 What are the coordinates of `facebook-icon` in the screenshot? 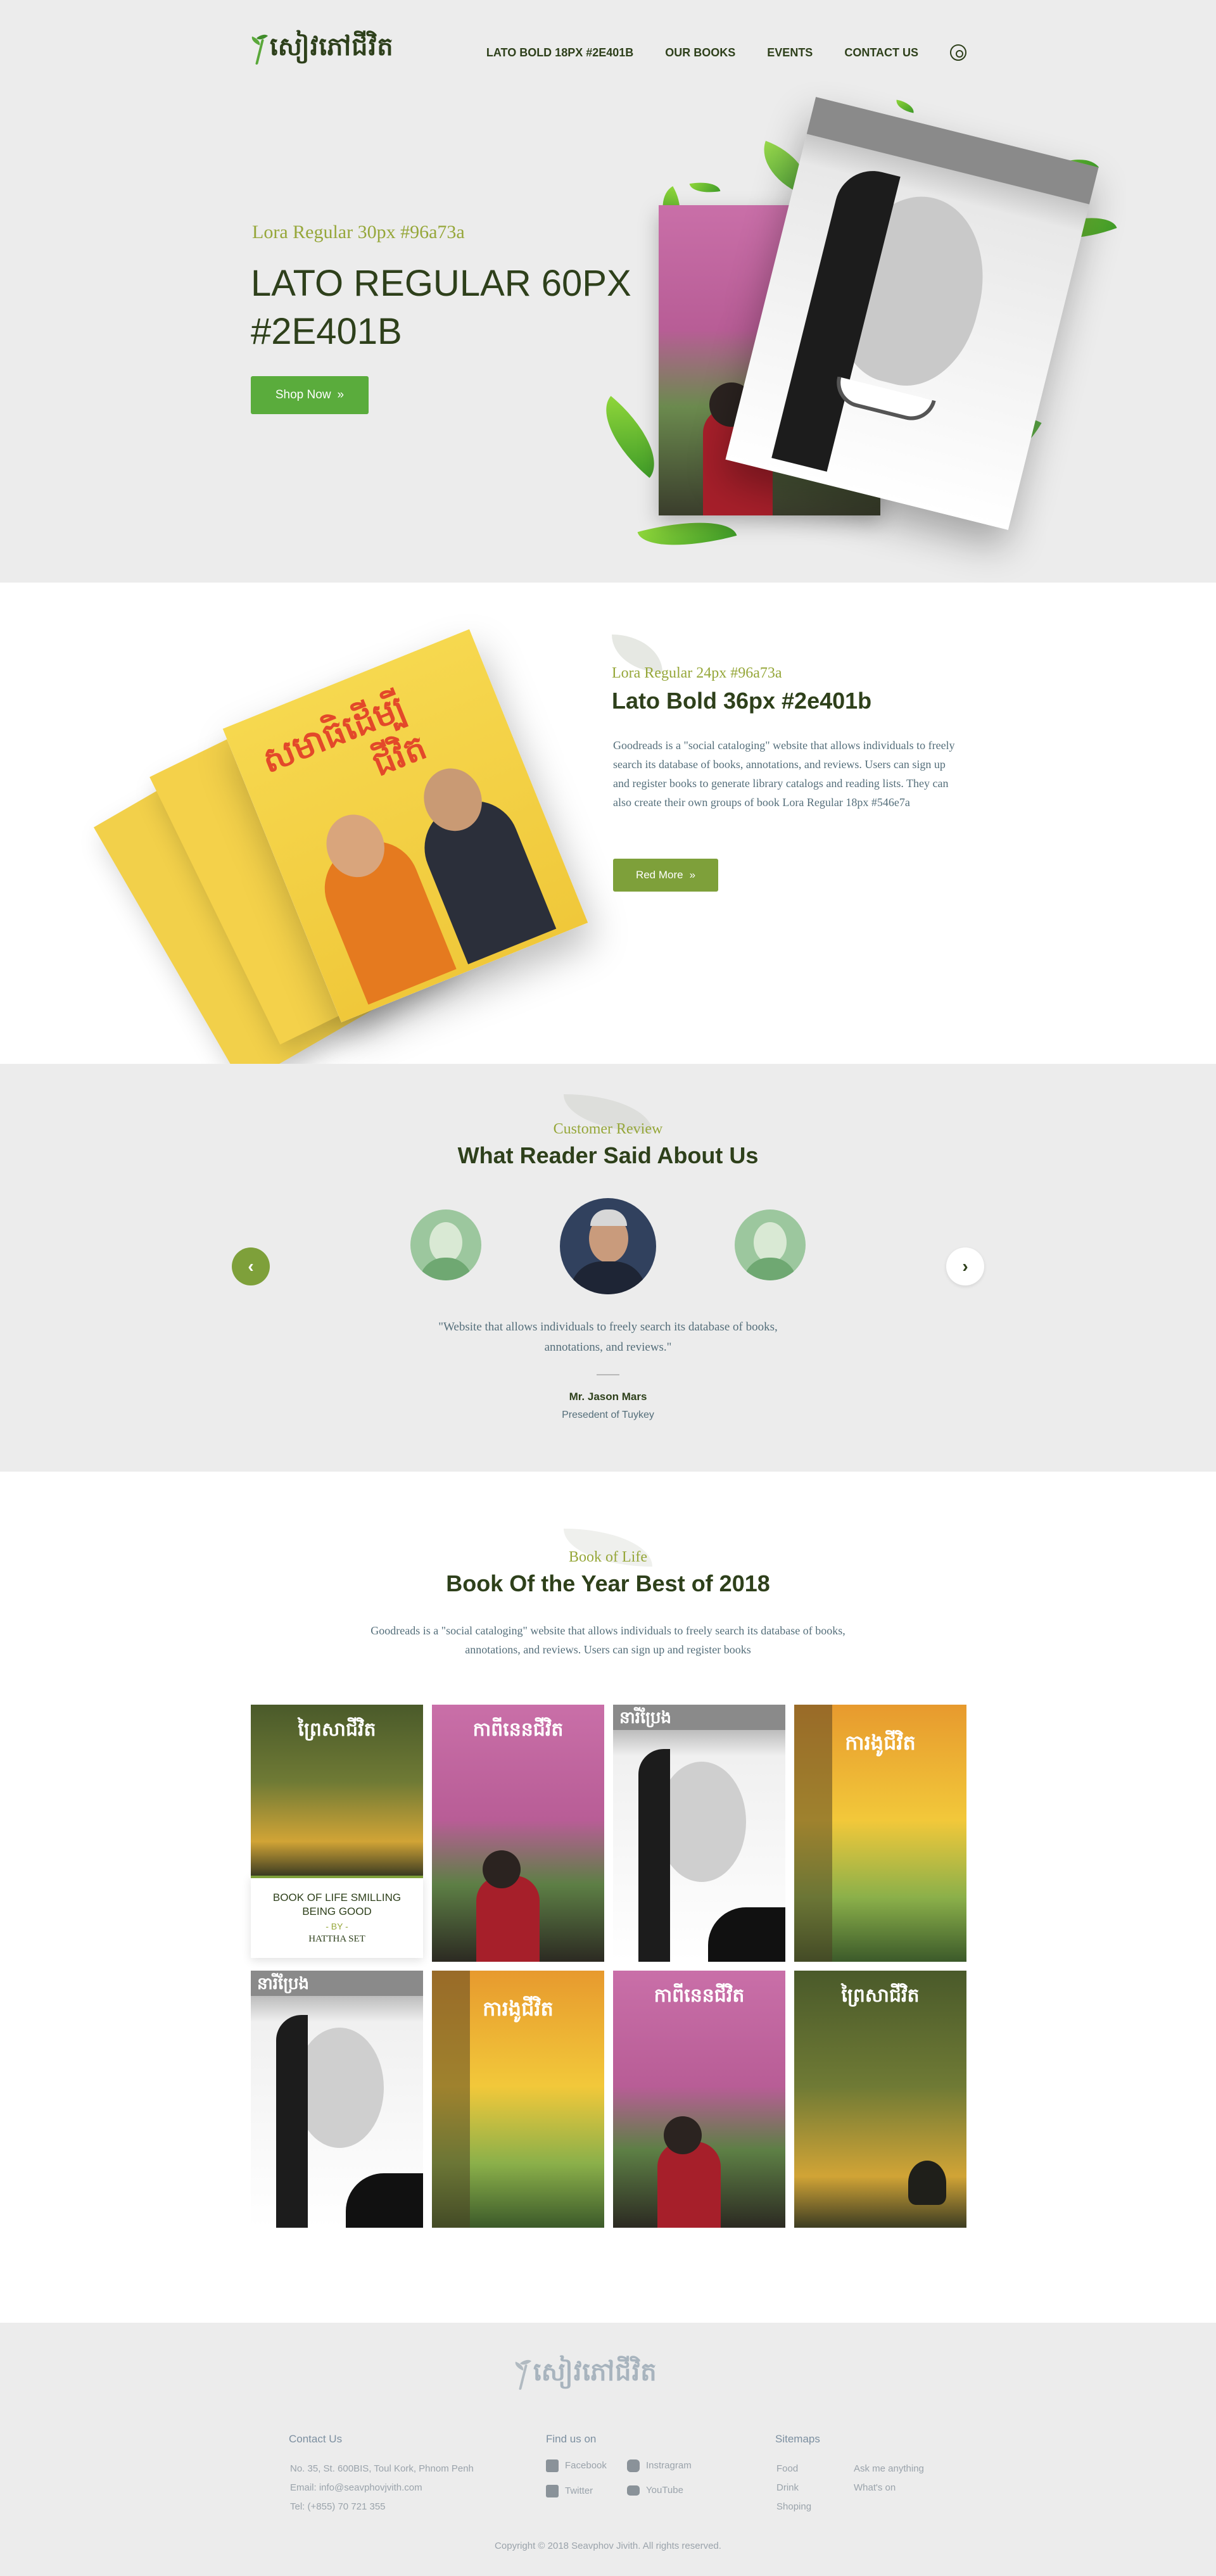 It's located at (552, 2465).